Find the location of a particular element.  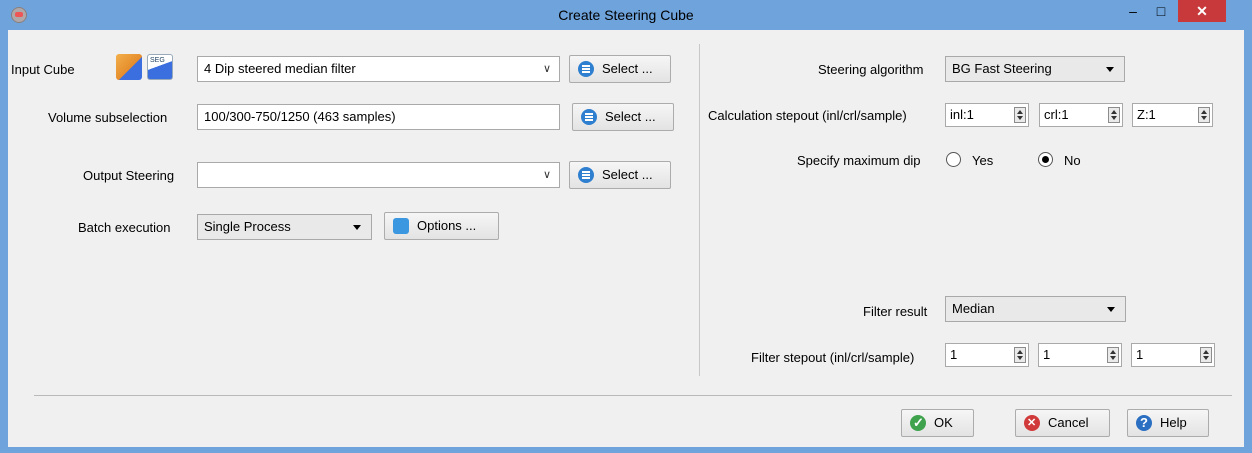

input-cube-combo: 4 Dip steered median filter ∨ is located at coordinates (378, 69).